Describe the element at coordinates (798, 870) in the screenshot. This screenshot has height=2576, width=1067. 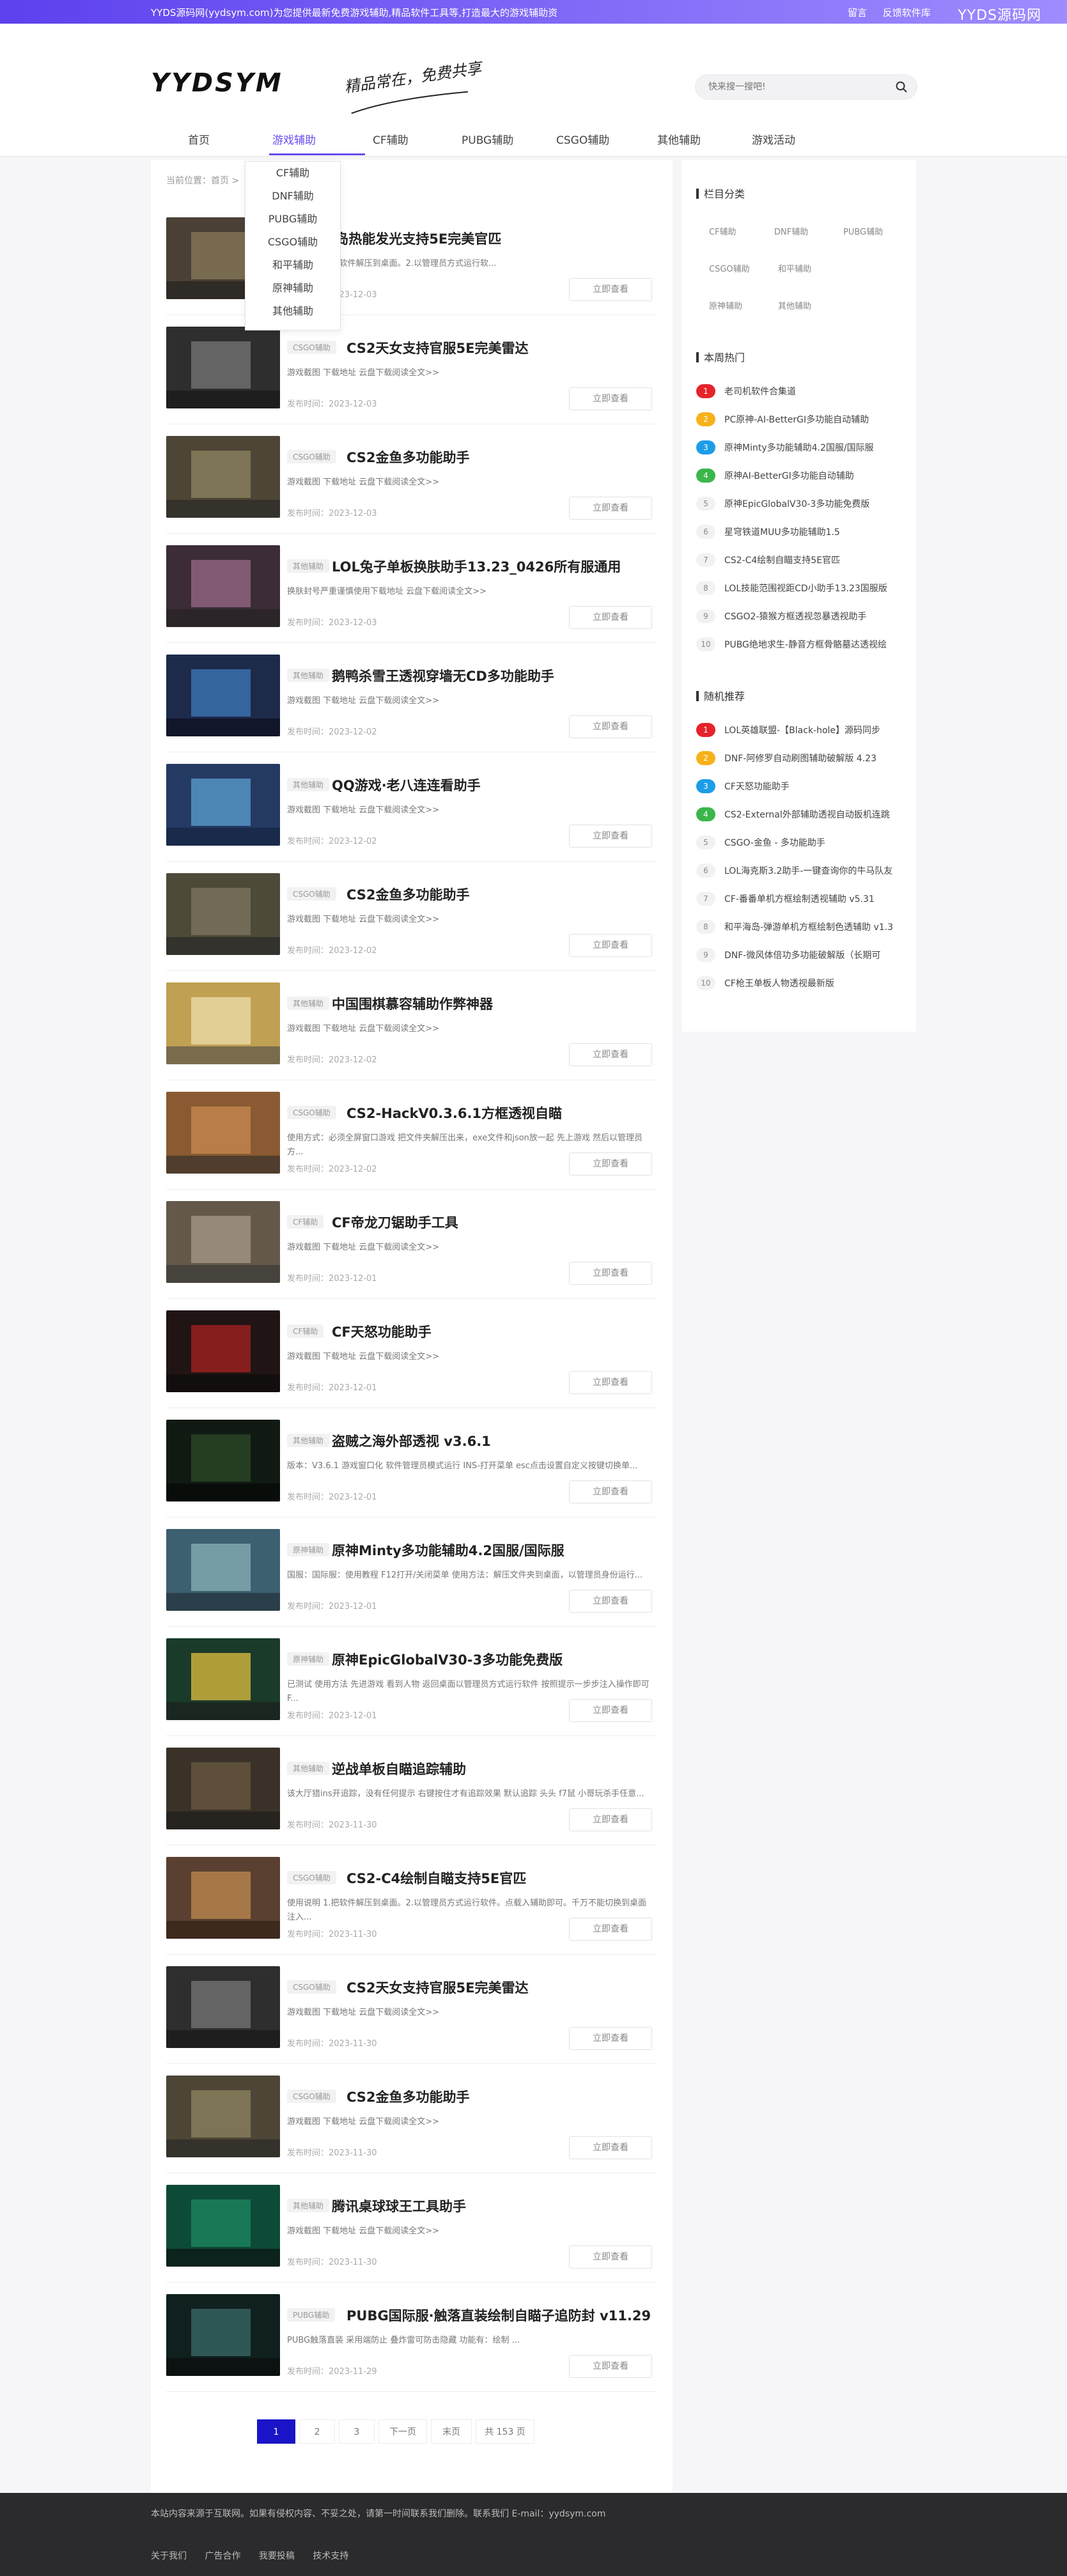
I see `rank-item: 6 LOL海克斯3.2助手-一键查询你的牛马队友` at that location.